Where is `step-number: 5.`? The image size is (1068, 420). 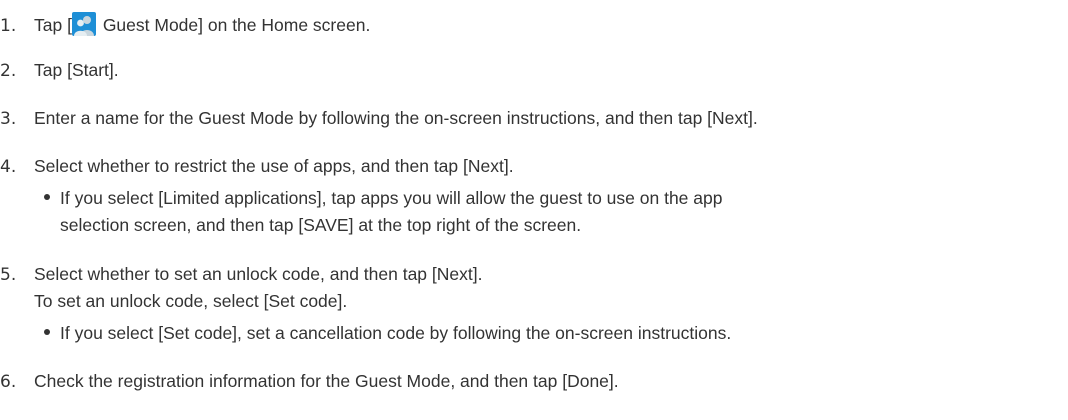 step-number: 5. is located at coordinates (8, 275).